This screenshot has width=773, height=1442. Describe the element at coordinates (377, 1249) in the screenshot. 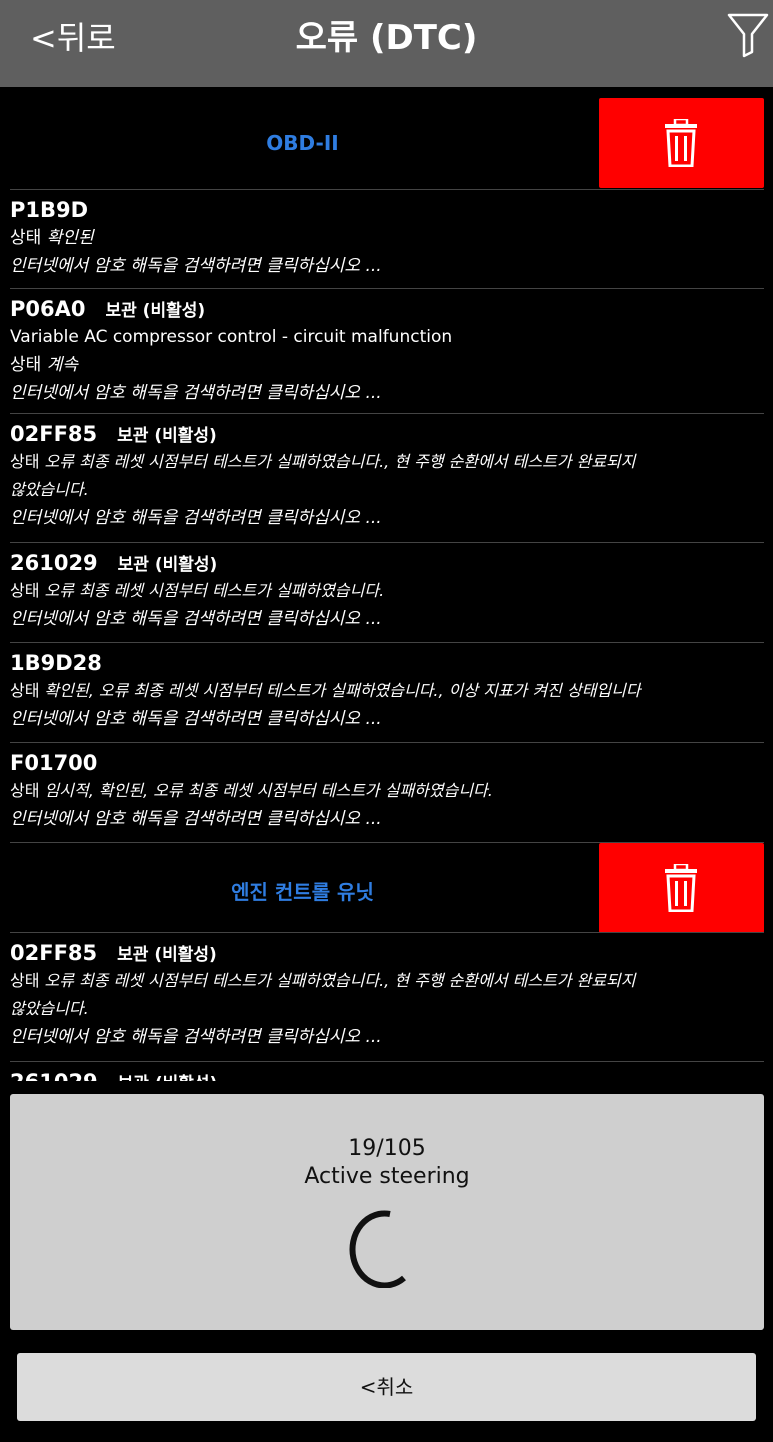

I see `loading-spinner-icon` at that location.